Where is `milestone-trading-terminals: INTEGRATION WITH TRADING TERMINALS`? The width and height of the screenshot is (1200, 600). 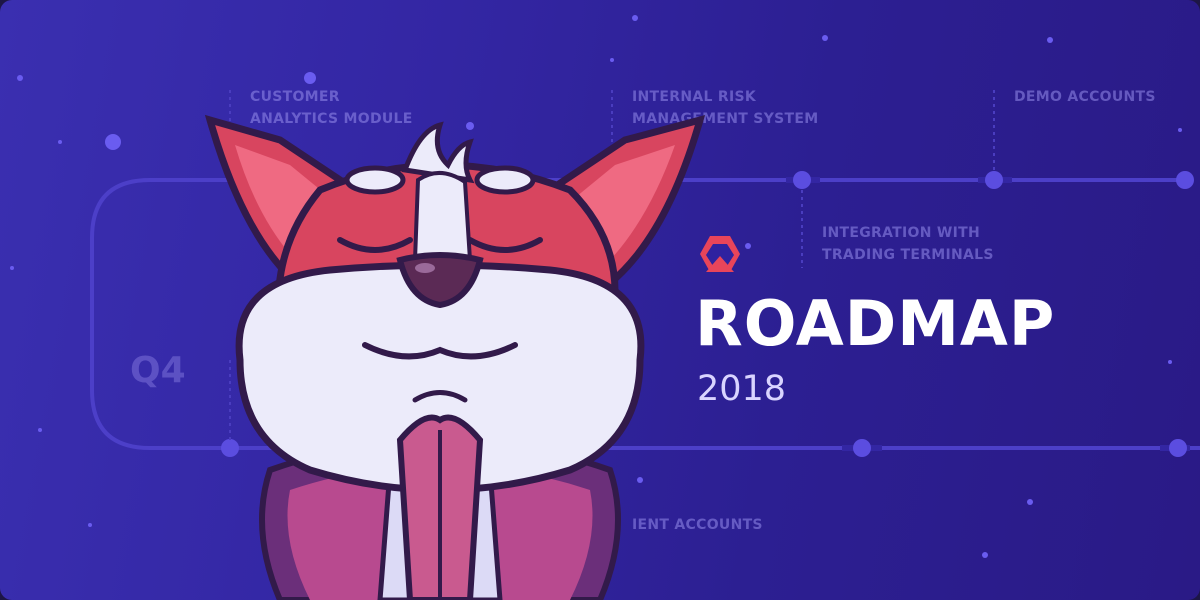 milestone-trading-terminals: INTEGRATION WITH TRADING TERMINALS is located at coordinates (908, 244).